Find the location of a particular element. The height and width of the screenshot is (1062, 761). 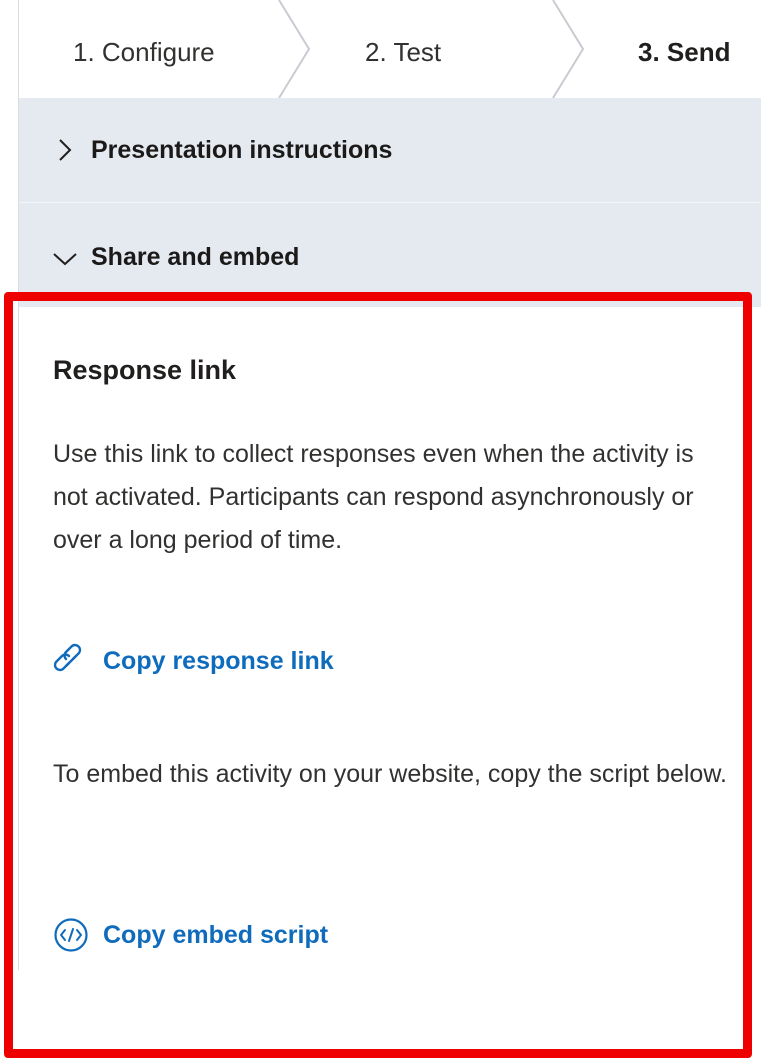

step-test: 2. Test is located at coordinates (403, 49).